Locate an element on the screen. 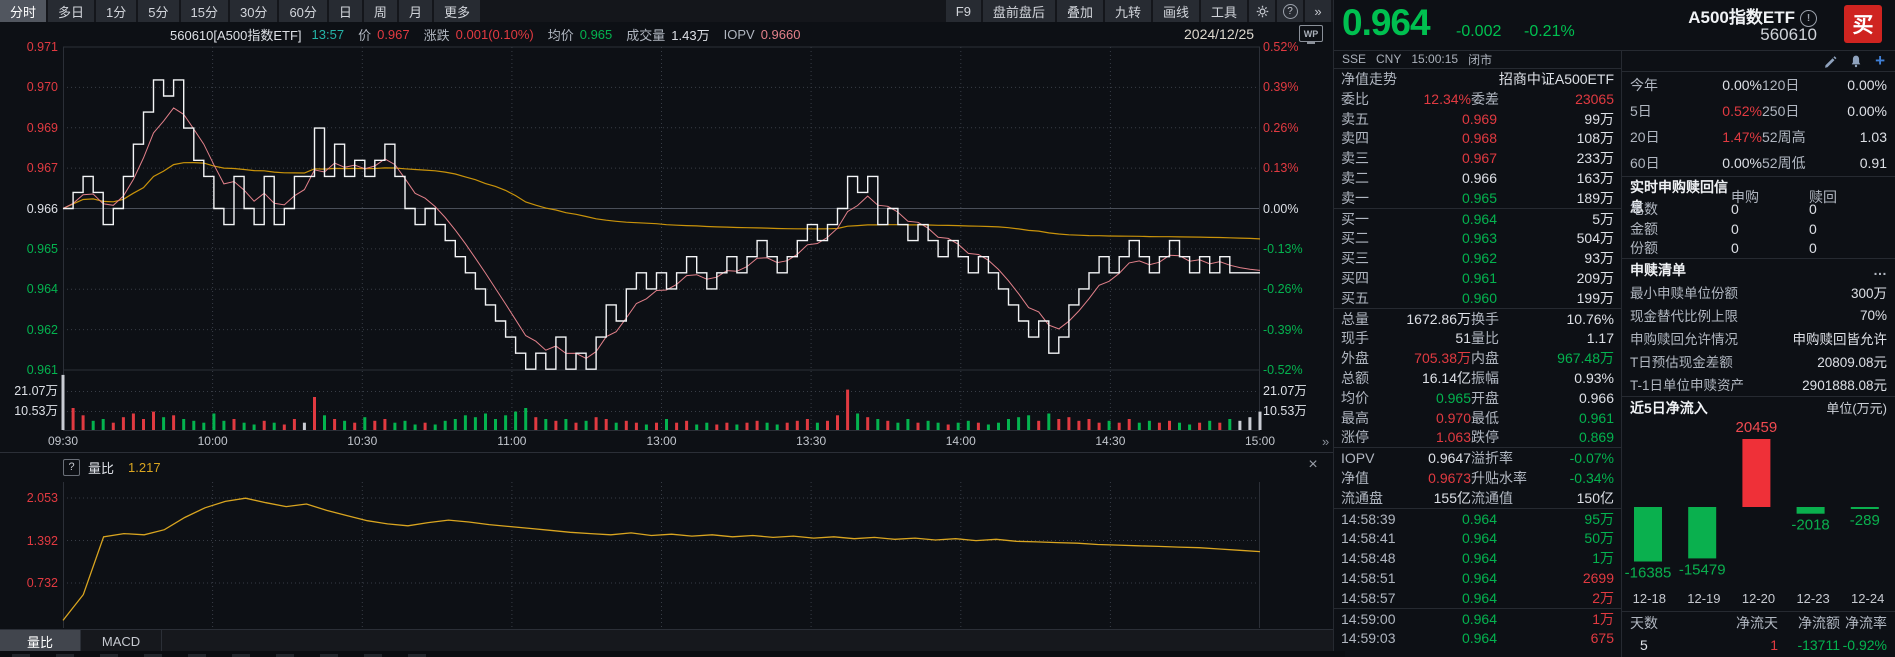  indicator-help-icon: ? is located at coordinates (71, 467).